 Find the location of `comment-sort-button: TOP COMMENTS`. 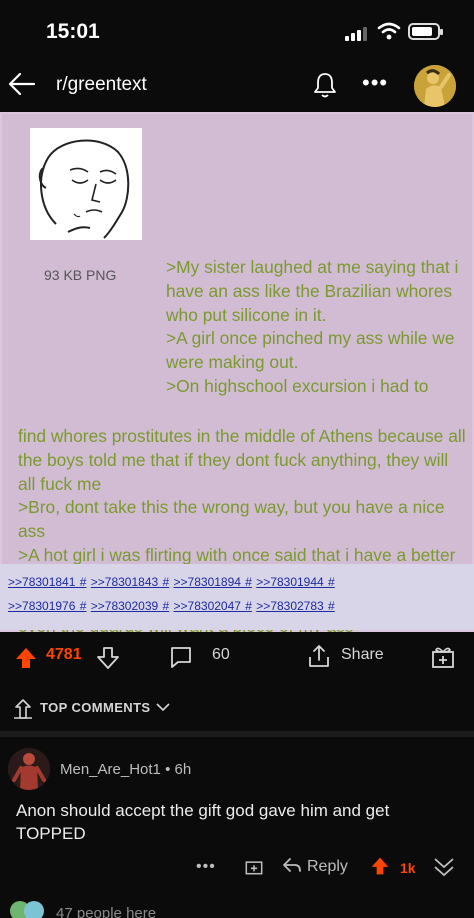

comment-sort-button: TOP COMMENTS is located at coordinates (237, 707).